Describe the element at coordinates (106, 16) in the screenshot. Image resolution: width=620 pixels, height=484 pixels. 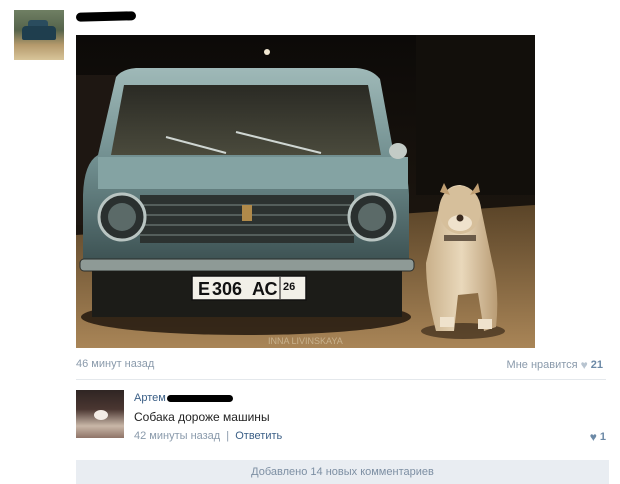
I see `post-author-name-redacted` at that location.